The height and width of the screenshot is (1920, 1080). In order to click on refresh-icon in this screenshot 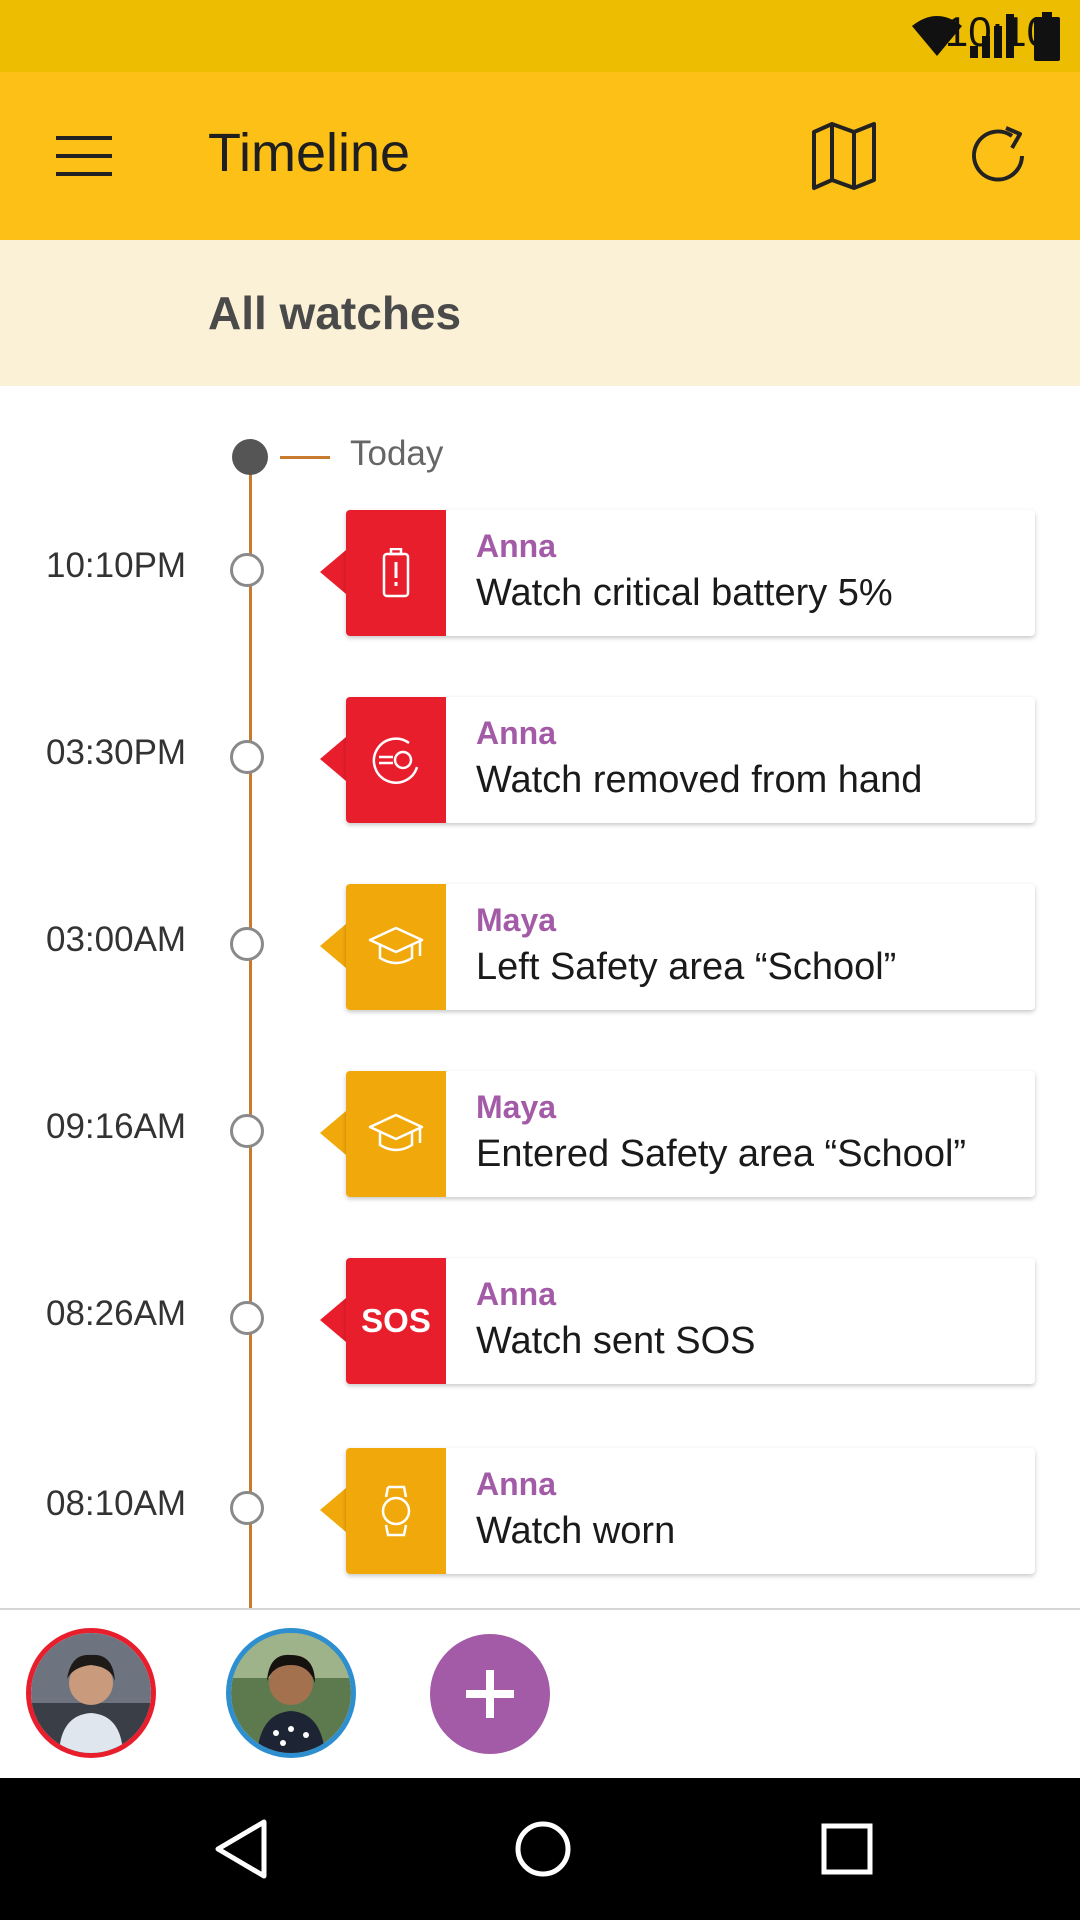, I will do `click(998, 154)`.